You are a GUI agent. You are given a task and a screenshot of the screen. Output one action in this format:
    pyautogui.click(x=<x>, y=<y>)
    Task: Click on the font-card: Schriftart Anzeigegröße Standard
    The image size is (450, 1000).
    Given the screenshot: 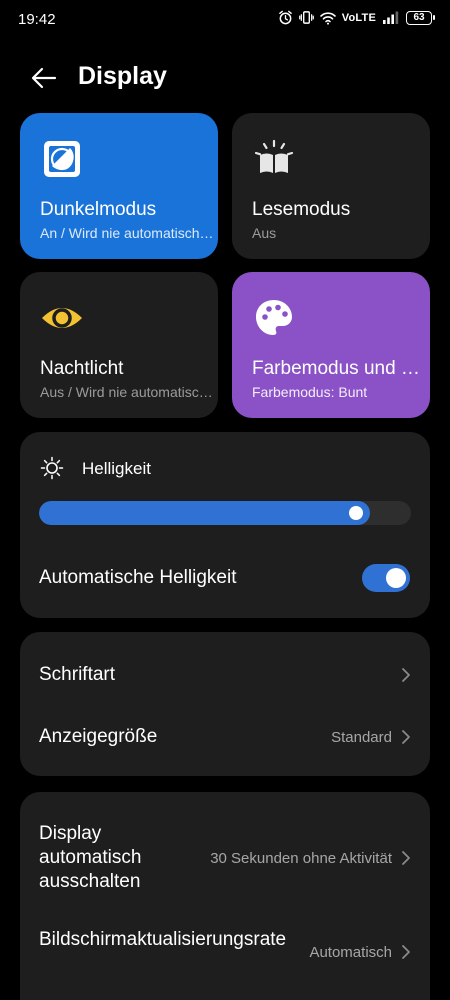 What is the action you would take?
    pyautogui.click(x=225, y=704)
    